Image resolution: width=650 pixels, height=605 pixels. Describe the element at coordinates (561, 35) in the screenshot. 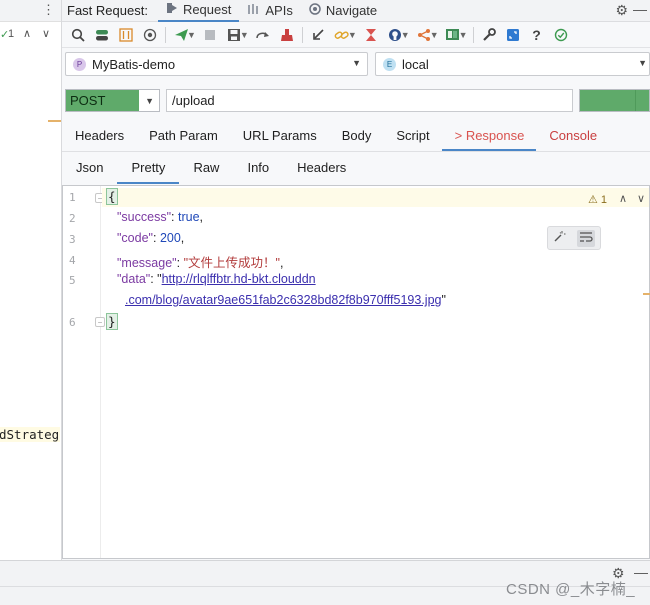

I see `check-circle-icon` at that location.